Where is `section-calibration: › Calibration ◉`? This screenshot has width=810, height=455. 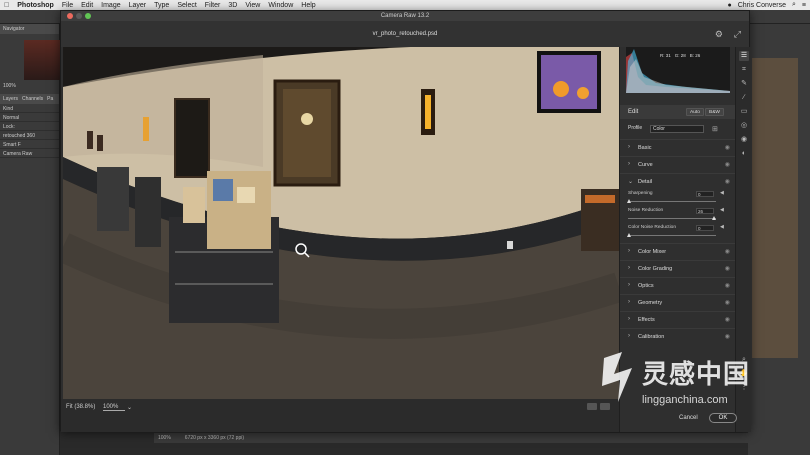 section-calibration: › Calibration ◉ is located at coordinates (678, 336).